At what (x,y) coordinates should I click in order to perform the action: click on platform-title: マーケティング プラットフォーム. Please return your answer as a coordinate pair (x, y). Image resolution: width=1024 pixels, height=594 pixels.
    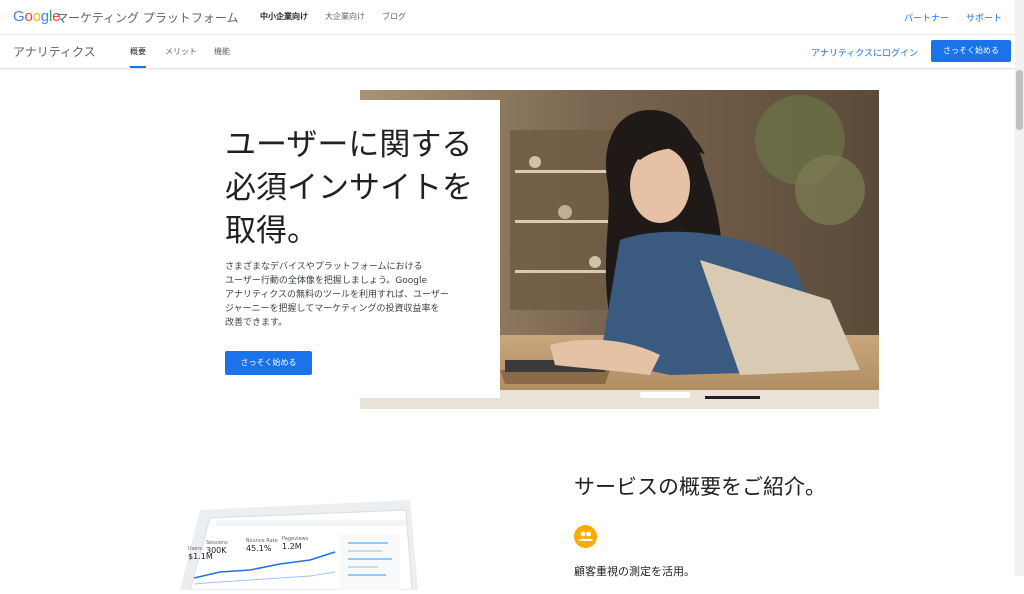
    Looking at the image, I should click on (147, 17).